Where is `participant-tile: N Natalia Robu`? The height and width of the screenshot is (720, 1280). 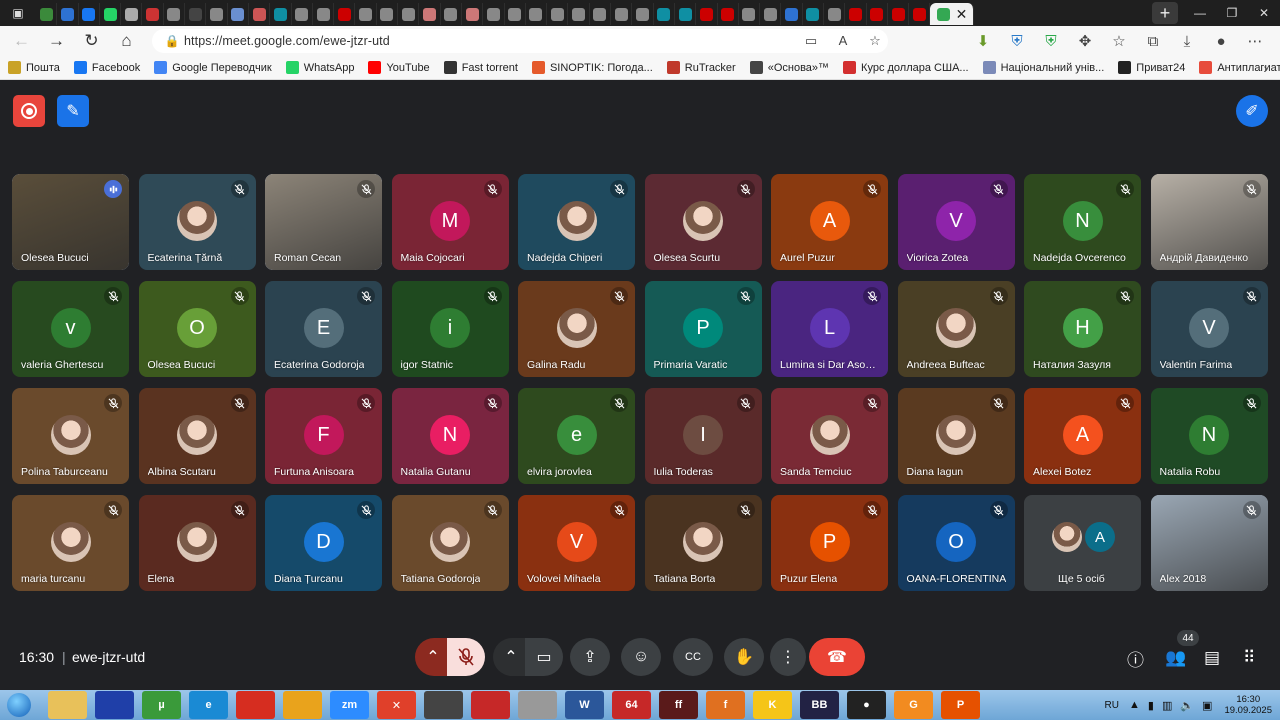 participant-tile: N Natalia Robu is located at coordinates (1209, 436).